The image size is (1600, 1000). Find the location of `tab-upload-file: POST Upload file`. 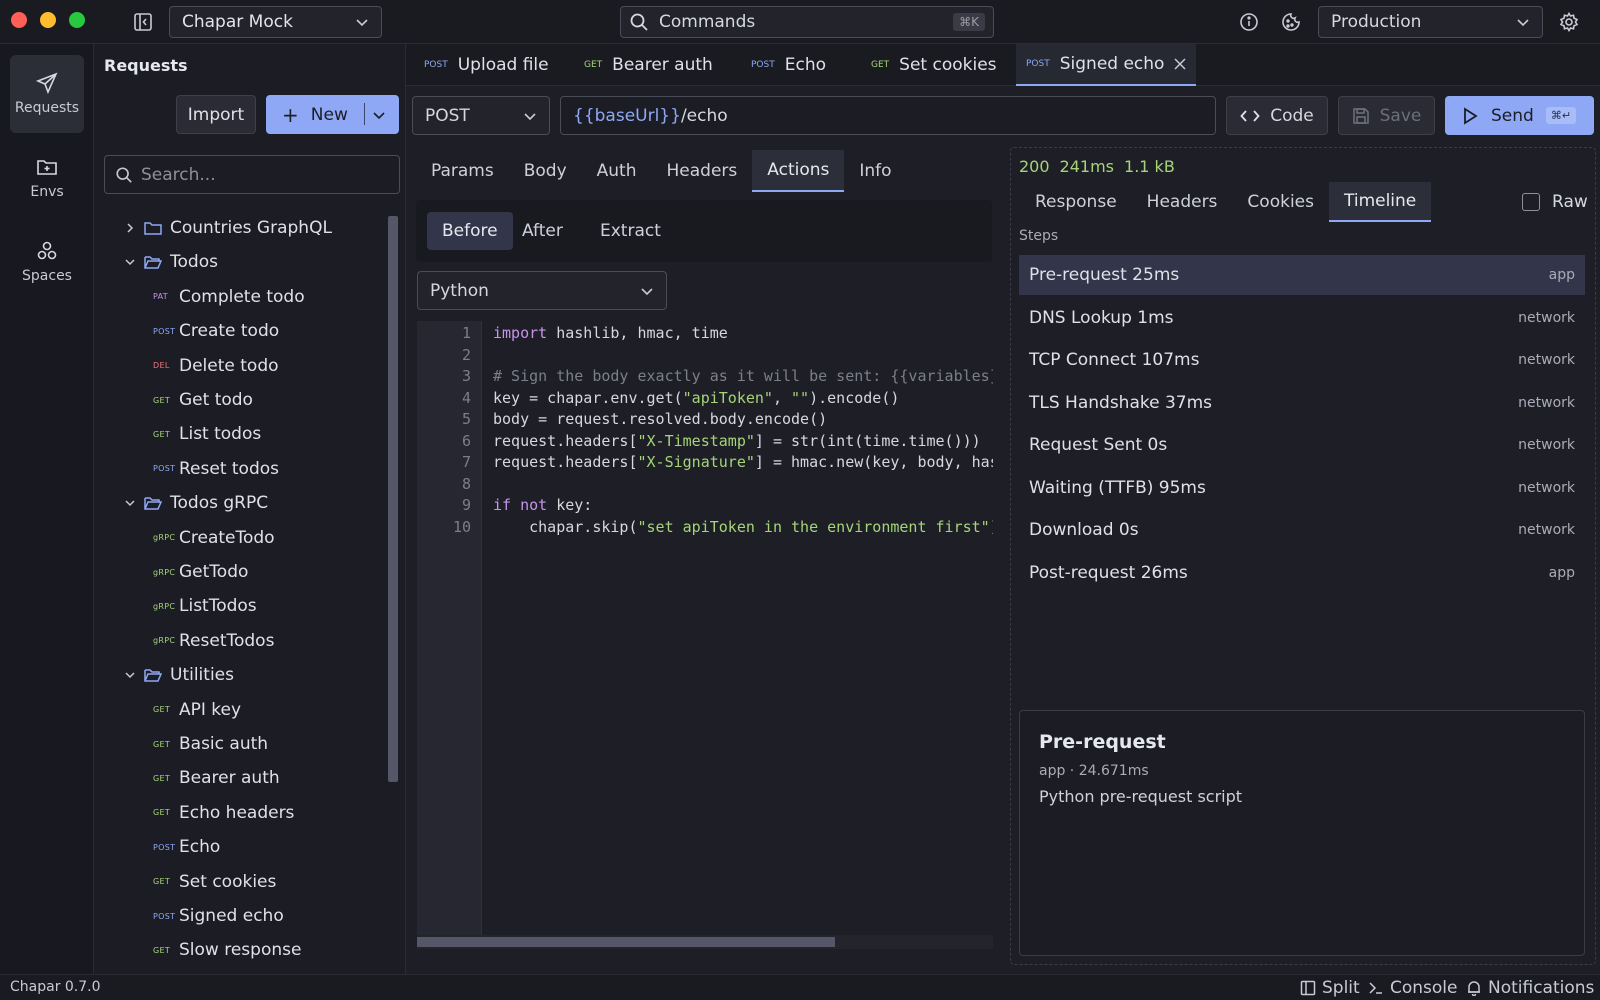

tab-upload-file: POST Upload file is located at coordinates (486, 65).